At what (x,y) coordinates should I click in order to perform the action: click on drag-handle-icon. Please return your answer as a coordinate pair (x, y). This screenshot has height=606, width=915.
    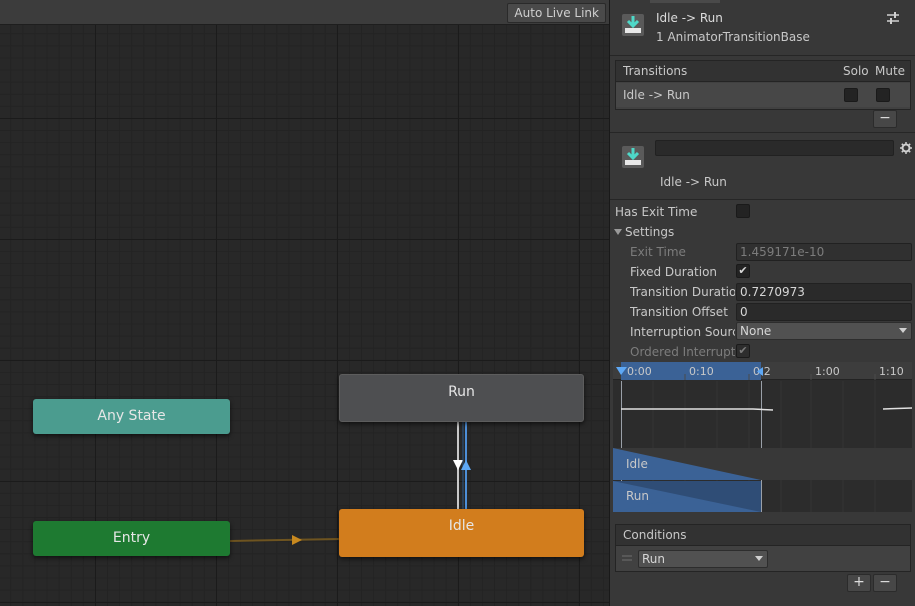
    Looking at the image, I should click on (627, 558).